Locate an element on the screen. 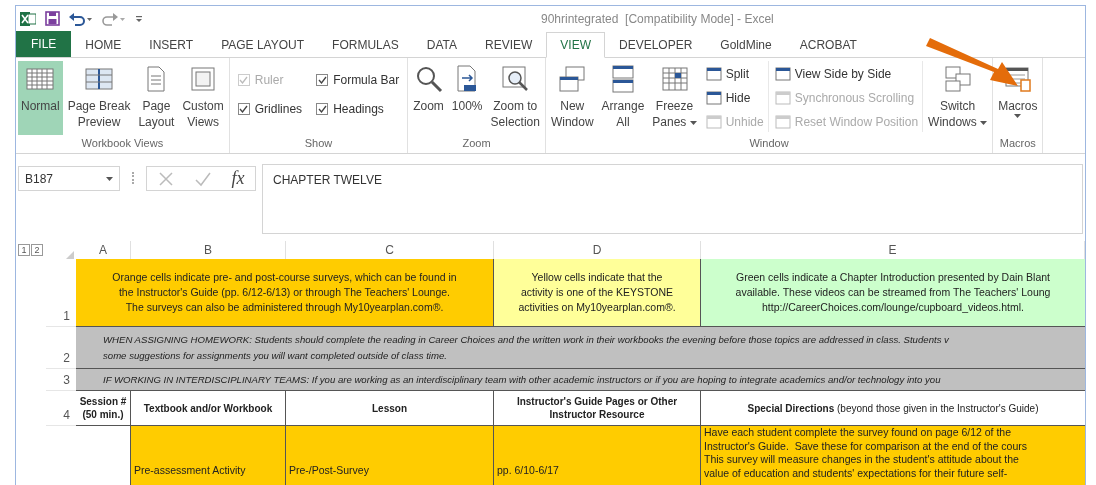 The image size is (1096, 485). grid-icon is located at coordinates (674, 79).